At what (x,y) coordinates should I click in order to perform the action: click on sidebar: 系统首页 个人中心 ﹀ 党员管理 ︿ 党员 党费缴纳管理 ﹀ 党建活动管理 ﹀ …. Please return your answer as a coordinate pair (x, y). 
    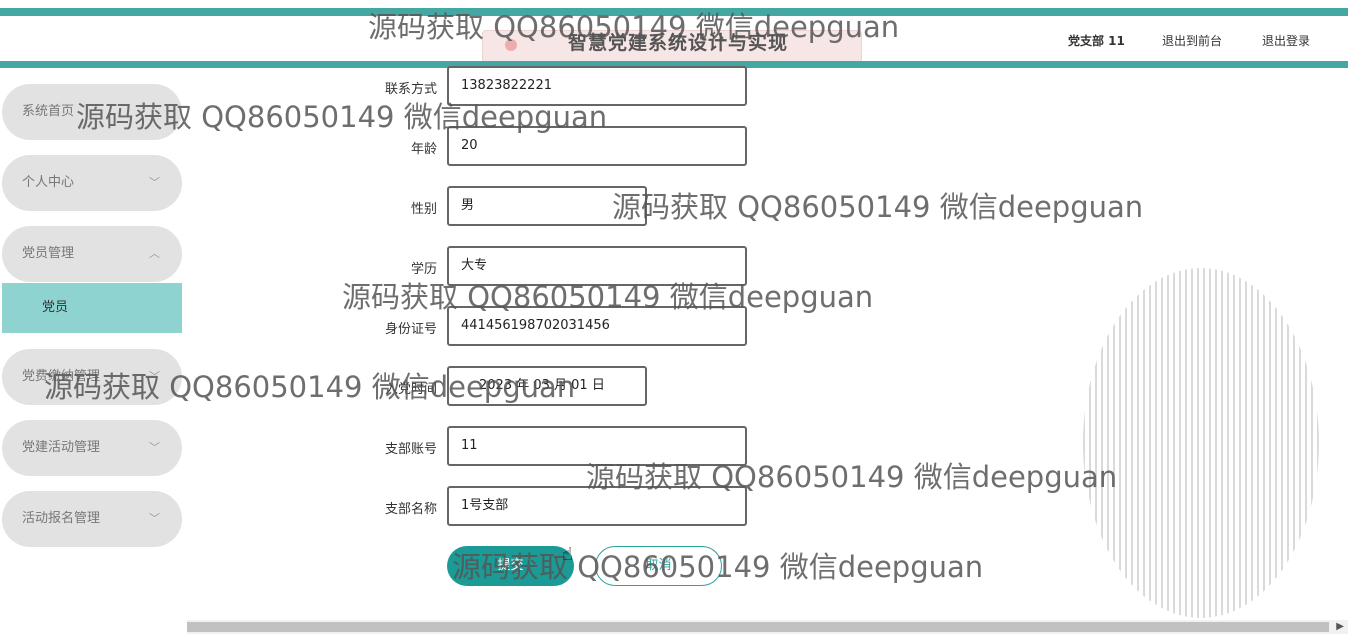
    Looking at the image, I should click on (93, 351).